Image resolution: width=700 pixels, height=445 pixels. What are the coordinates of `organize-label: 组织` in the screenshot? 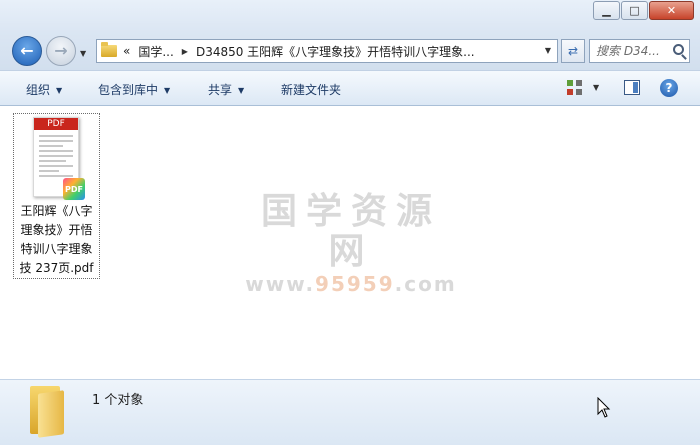 It's located at (38, 90).